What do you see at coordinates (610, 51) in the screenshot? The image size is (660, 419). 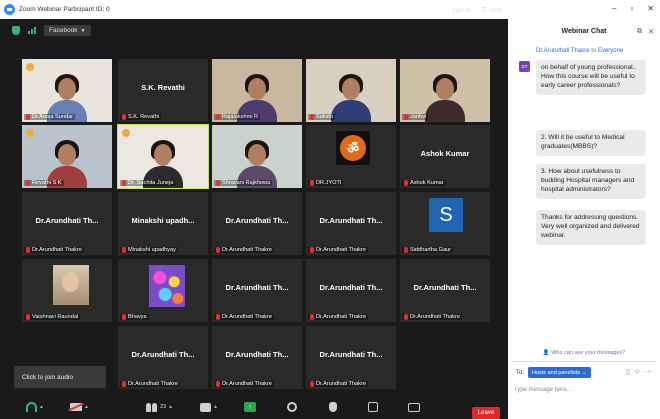 I see `sender-audience: Everyone` at bounding box center [610, 51].